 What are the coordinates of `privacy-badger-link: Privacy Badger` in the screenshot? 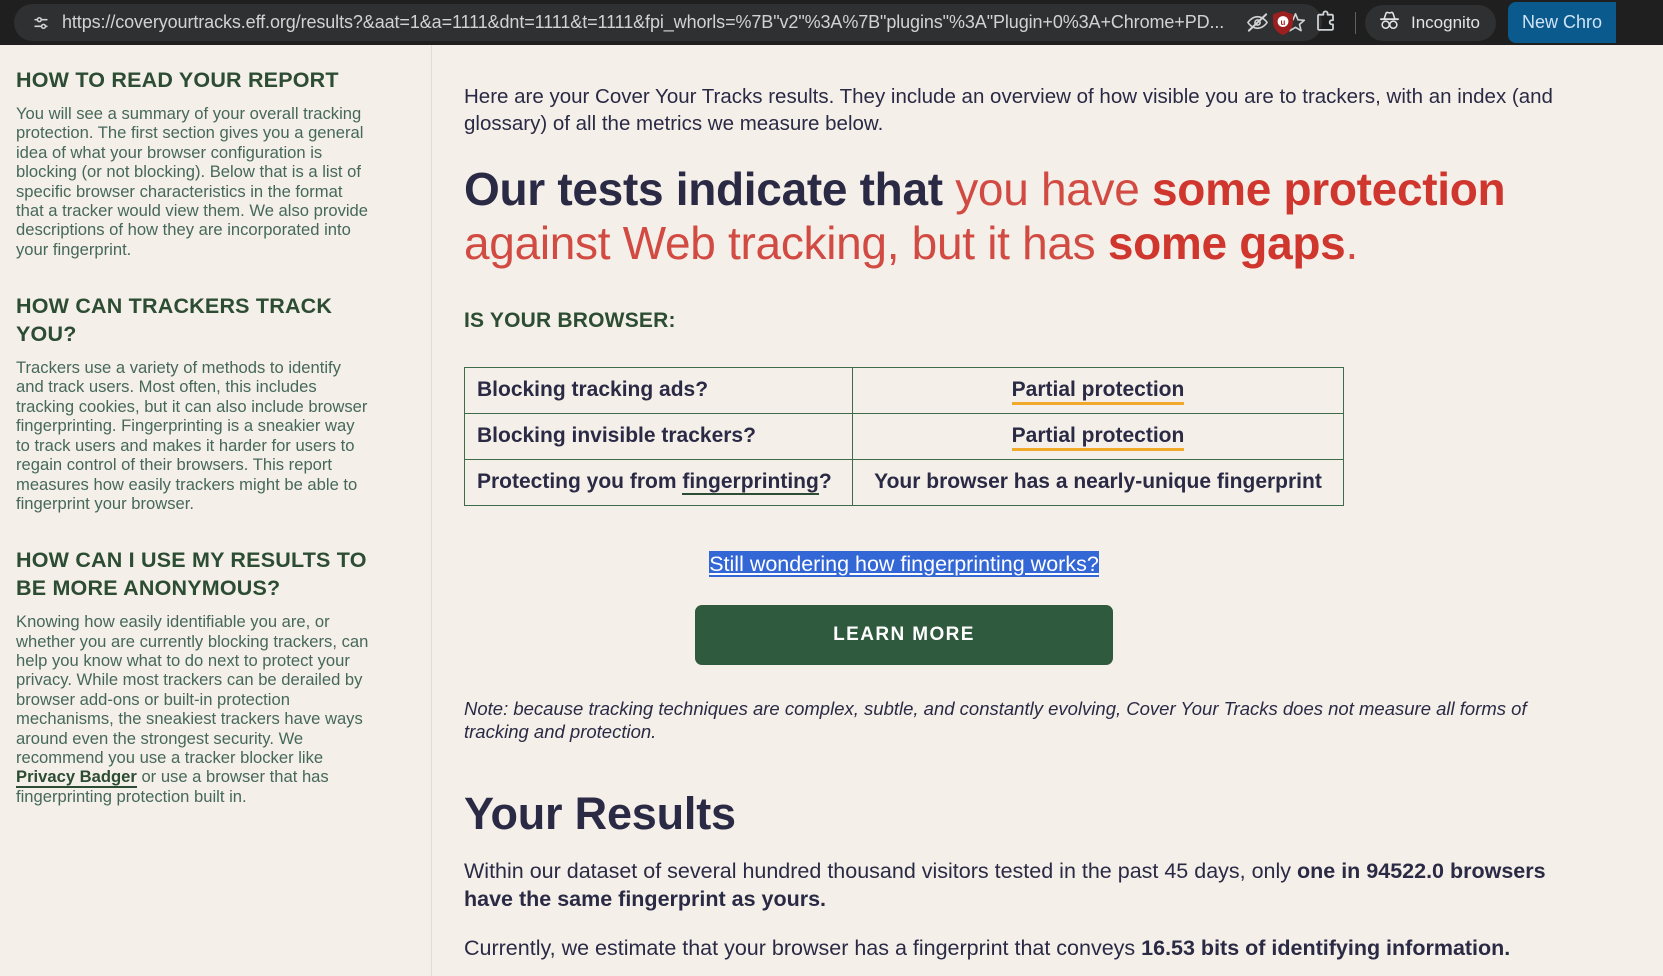 It's located at (76, 778).